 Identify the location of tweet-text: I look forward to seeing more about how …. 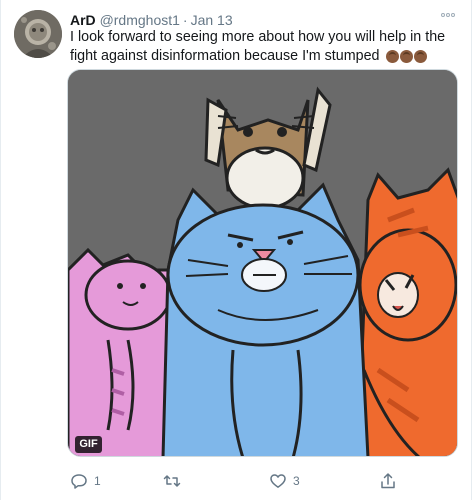
(267, 47).